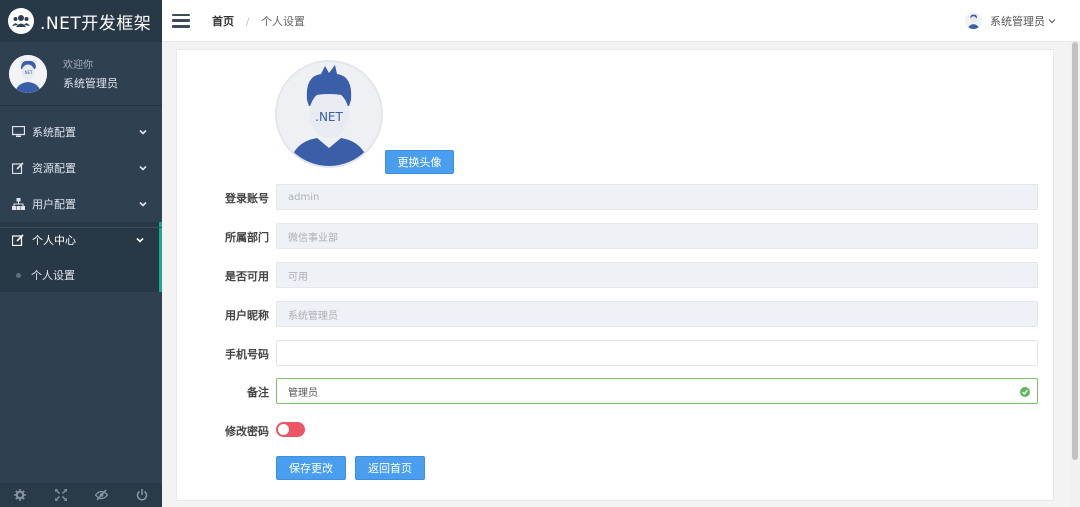 The image size is (1080, 507). I want to click on sidebar-subitem-label: 个人设置, so click(53, 275).